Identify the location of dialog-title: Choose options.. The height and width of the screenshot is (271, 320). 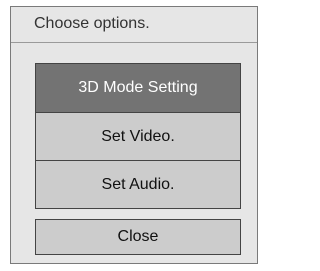
(92, 23).